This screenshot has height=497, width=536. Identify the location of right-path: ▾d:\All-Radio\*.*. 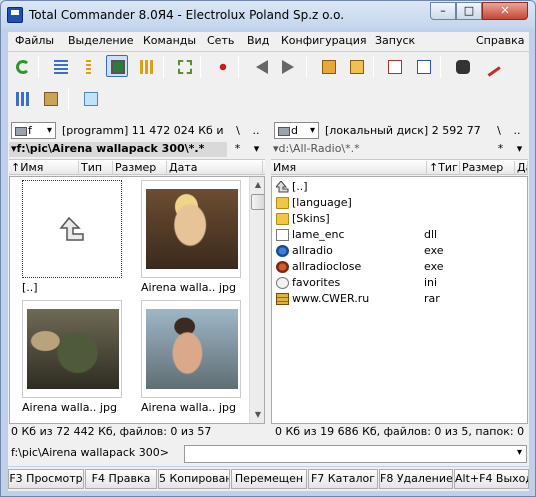
(381, 149).